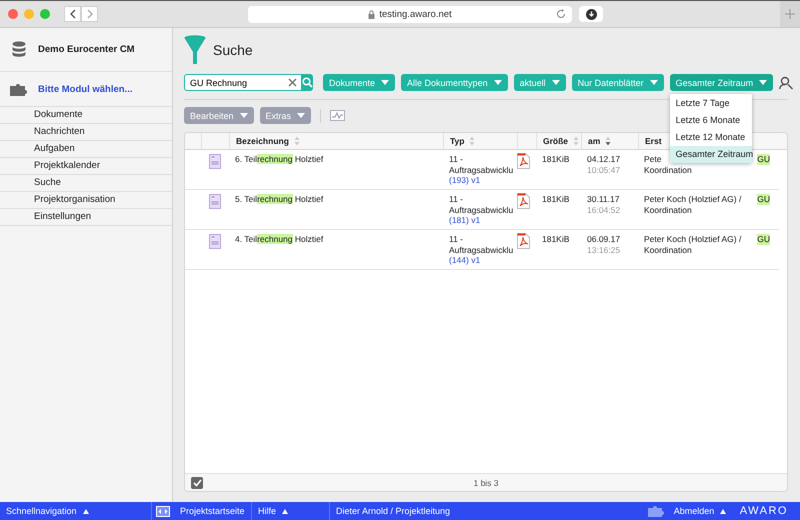  Describe the element at coordinates (603, 239) in the screenshot. I see `table-cell: 06.09.17` at that location.